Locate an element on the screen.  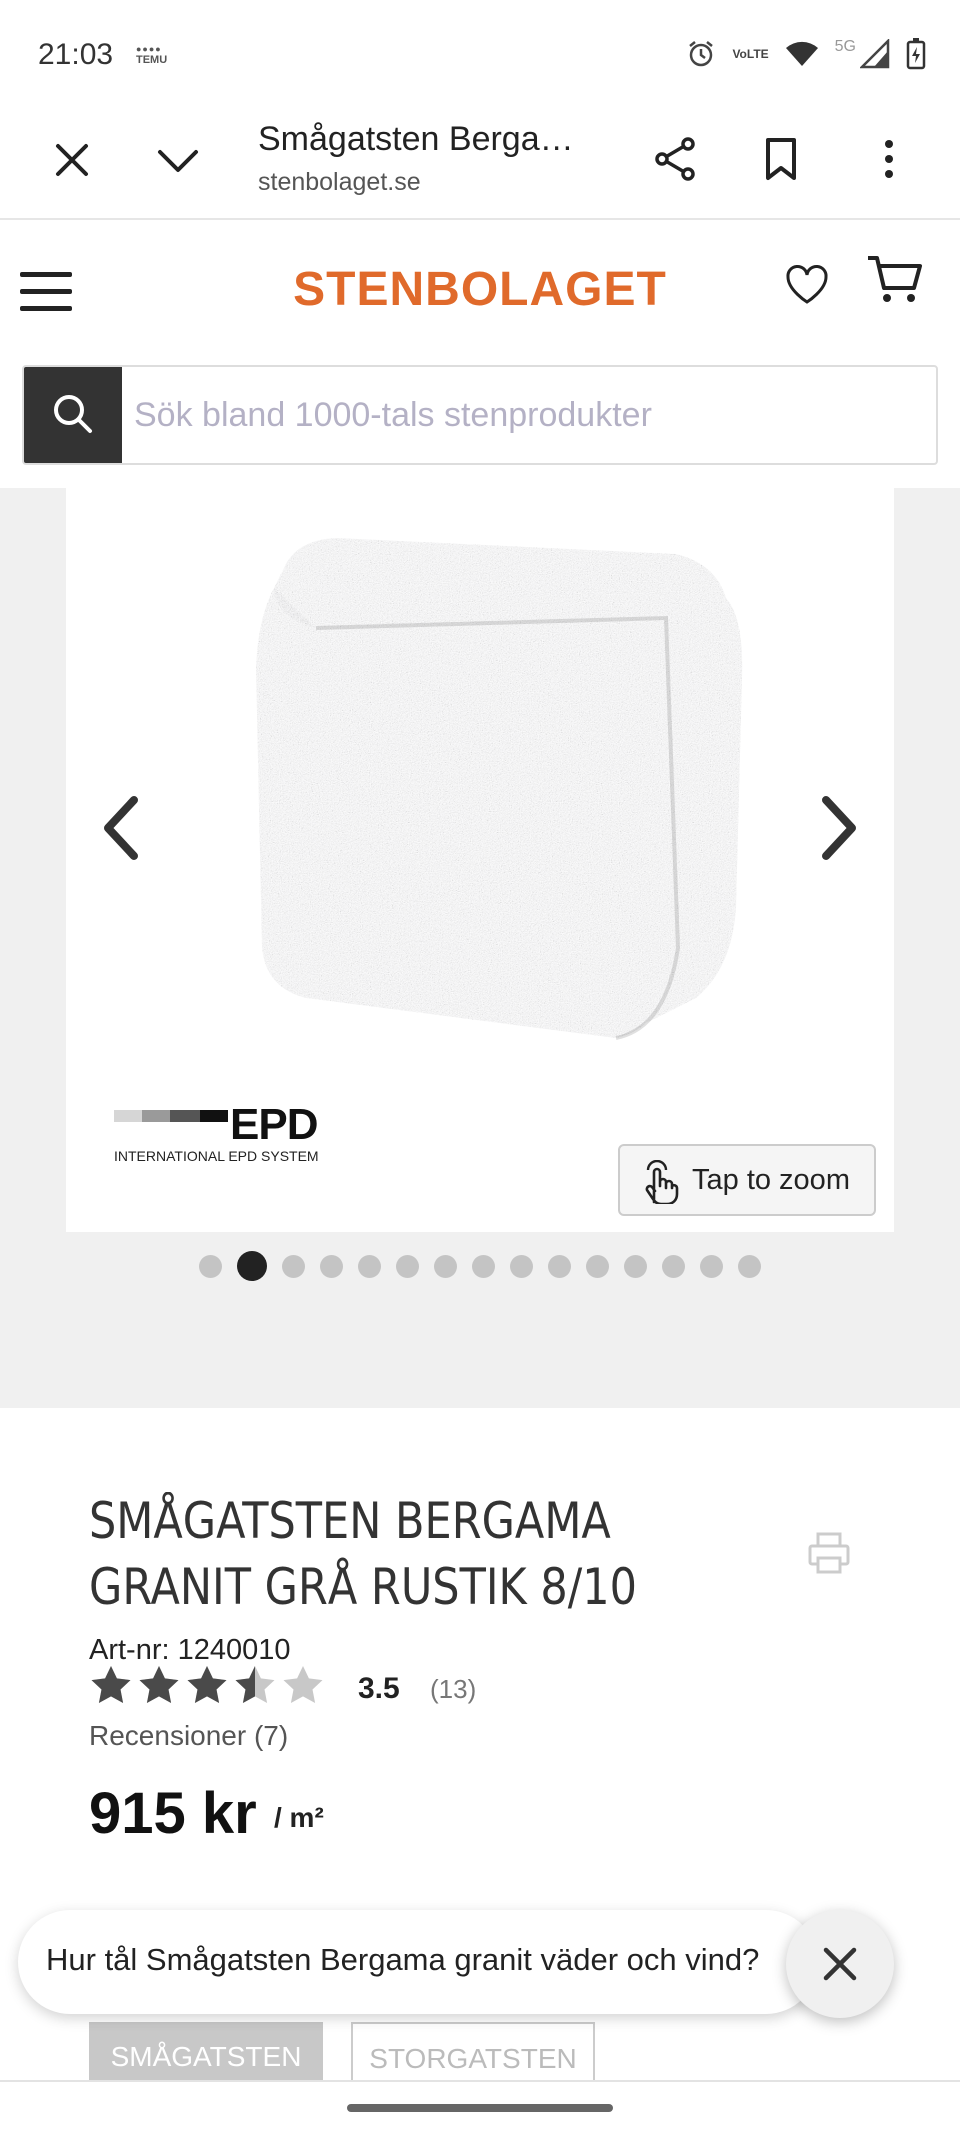
home-handle is located at coordinates (480, 2108).